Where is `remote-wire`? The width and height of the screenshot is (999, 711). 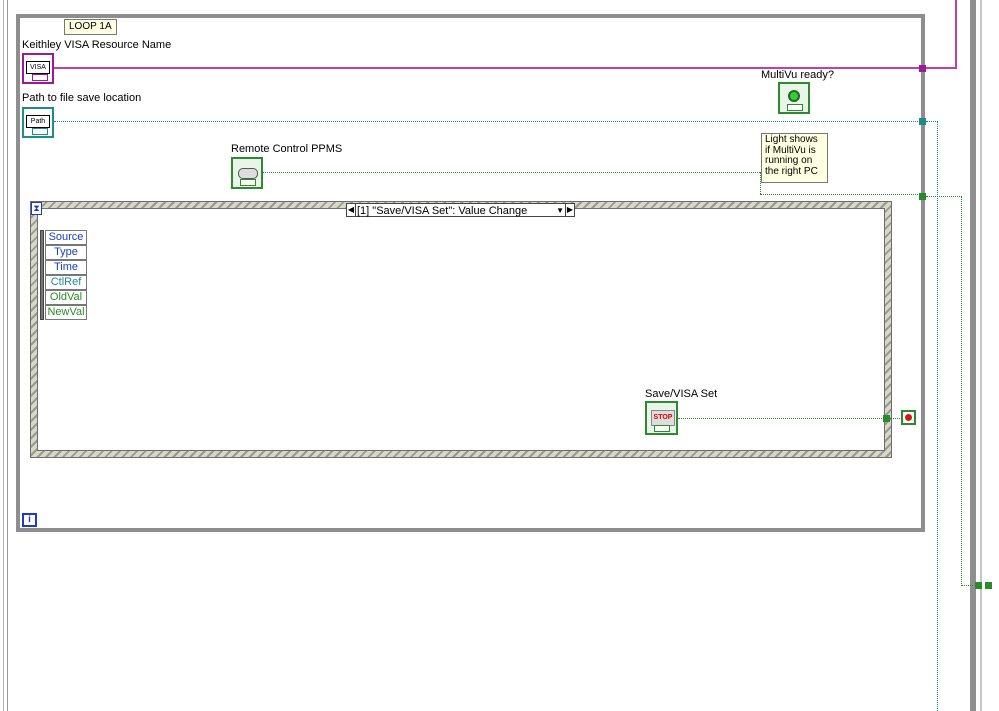
remote-wire is located at coordinates (511, 173).